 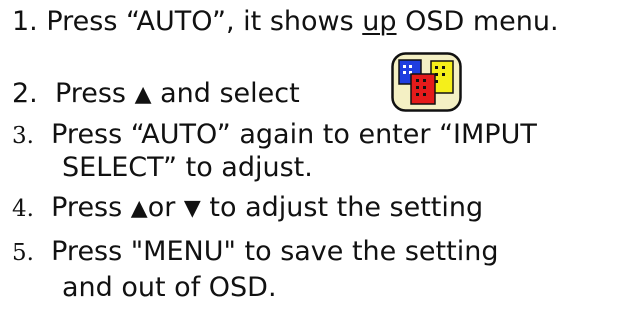 I want to click on step-4-text-b: or, so click(x=165, y=207).